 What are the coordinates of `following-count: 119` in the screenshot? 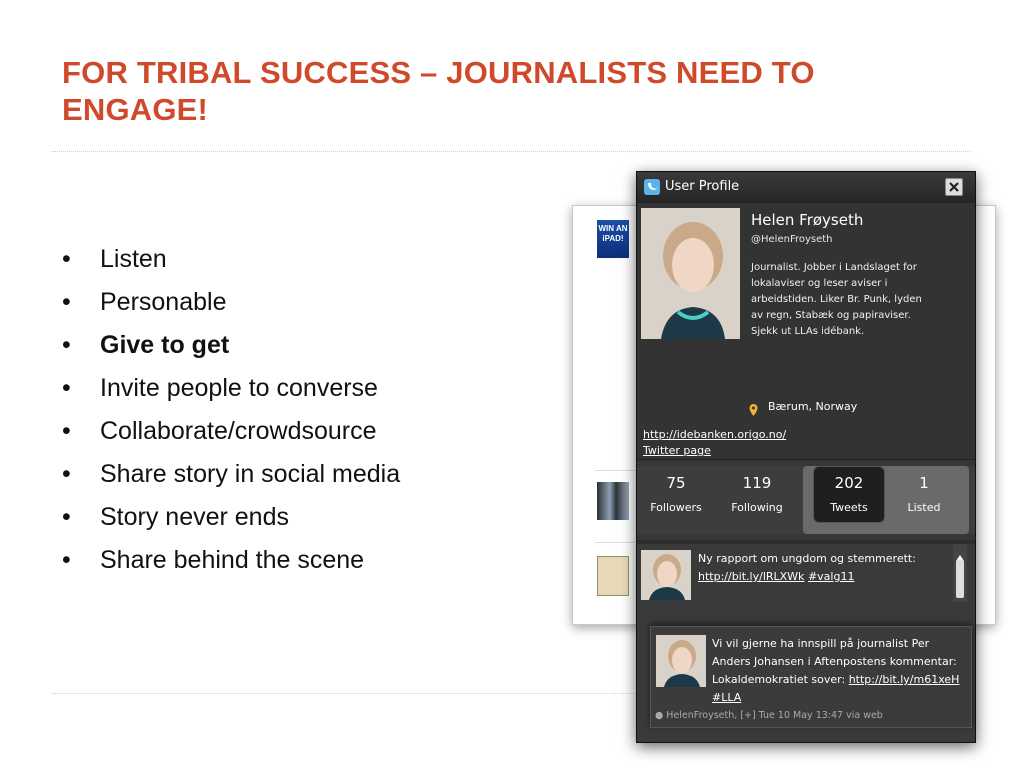 It's located at (757, 483).